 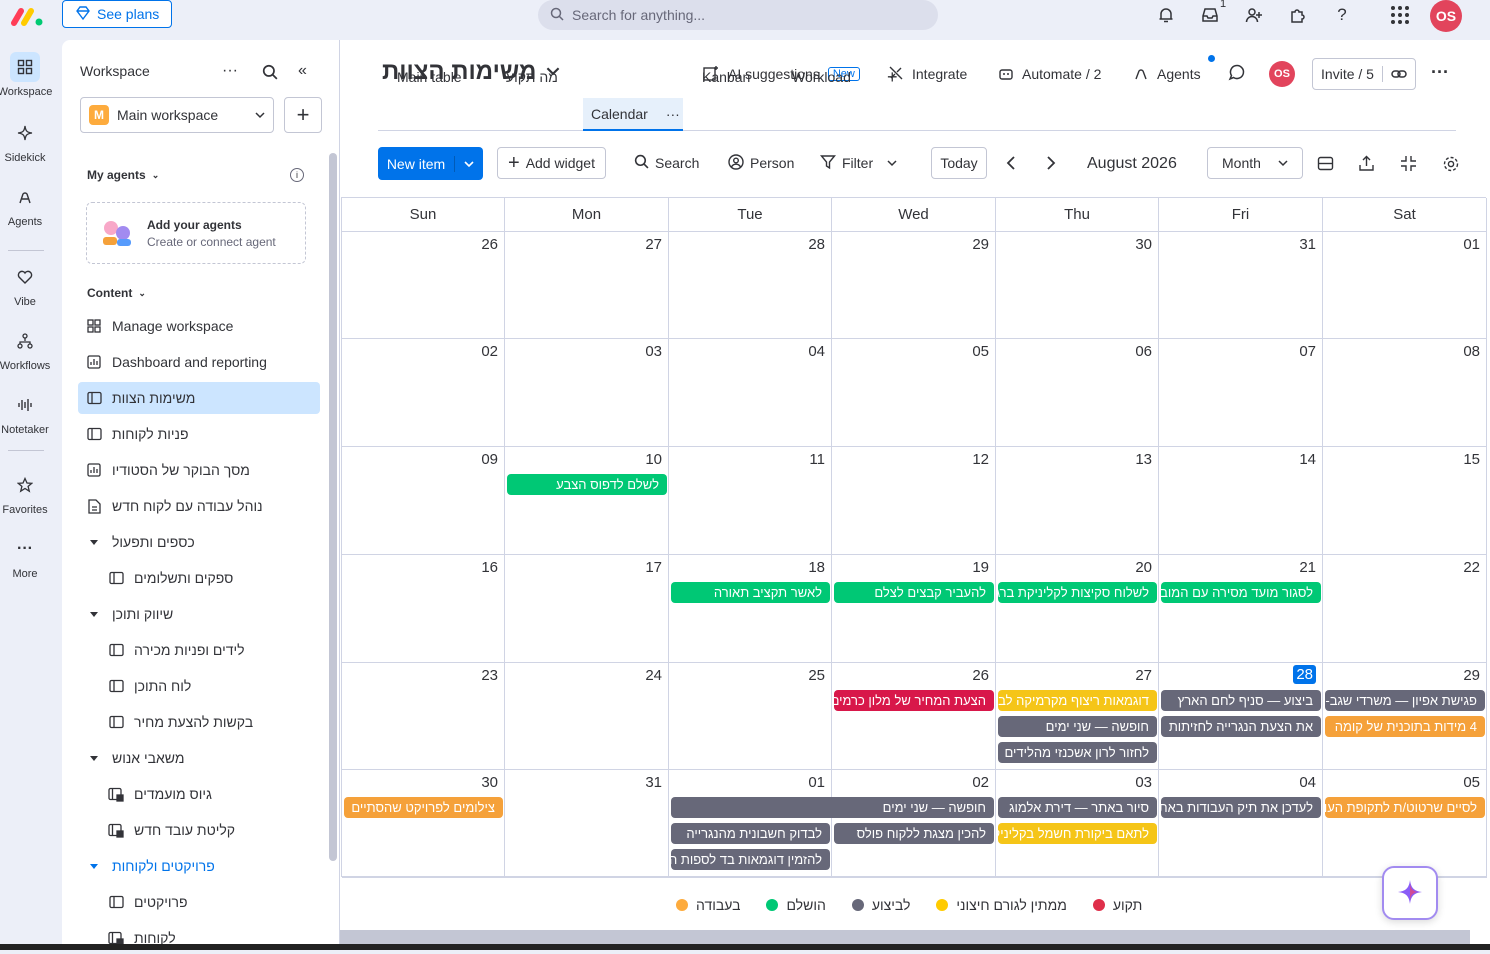 I want to click on calendar-day-cell: 17, so click(x=587, y=609).